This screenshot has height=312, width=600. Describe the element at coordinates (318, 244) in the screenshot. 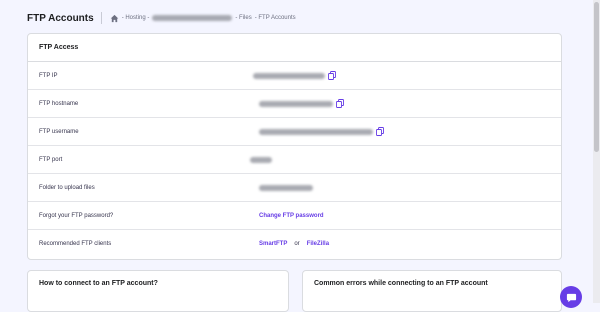

I see `filezilla-link: FileZilla` at that location.